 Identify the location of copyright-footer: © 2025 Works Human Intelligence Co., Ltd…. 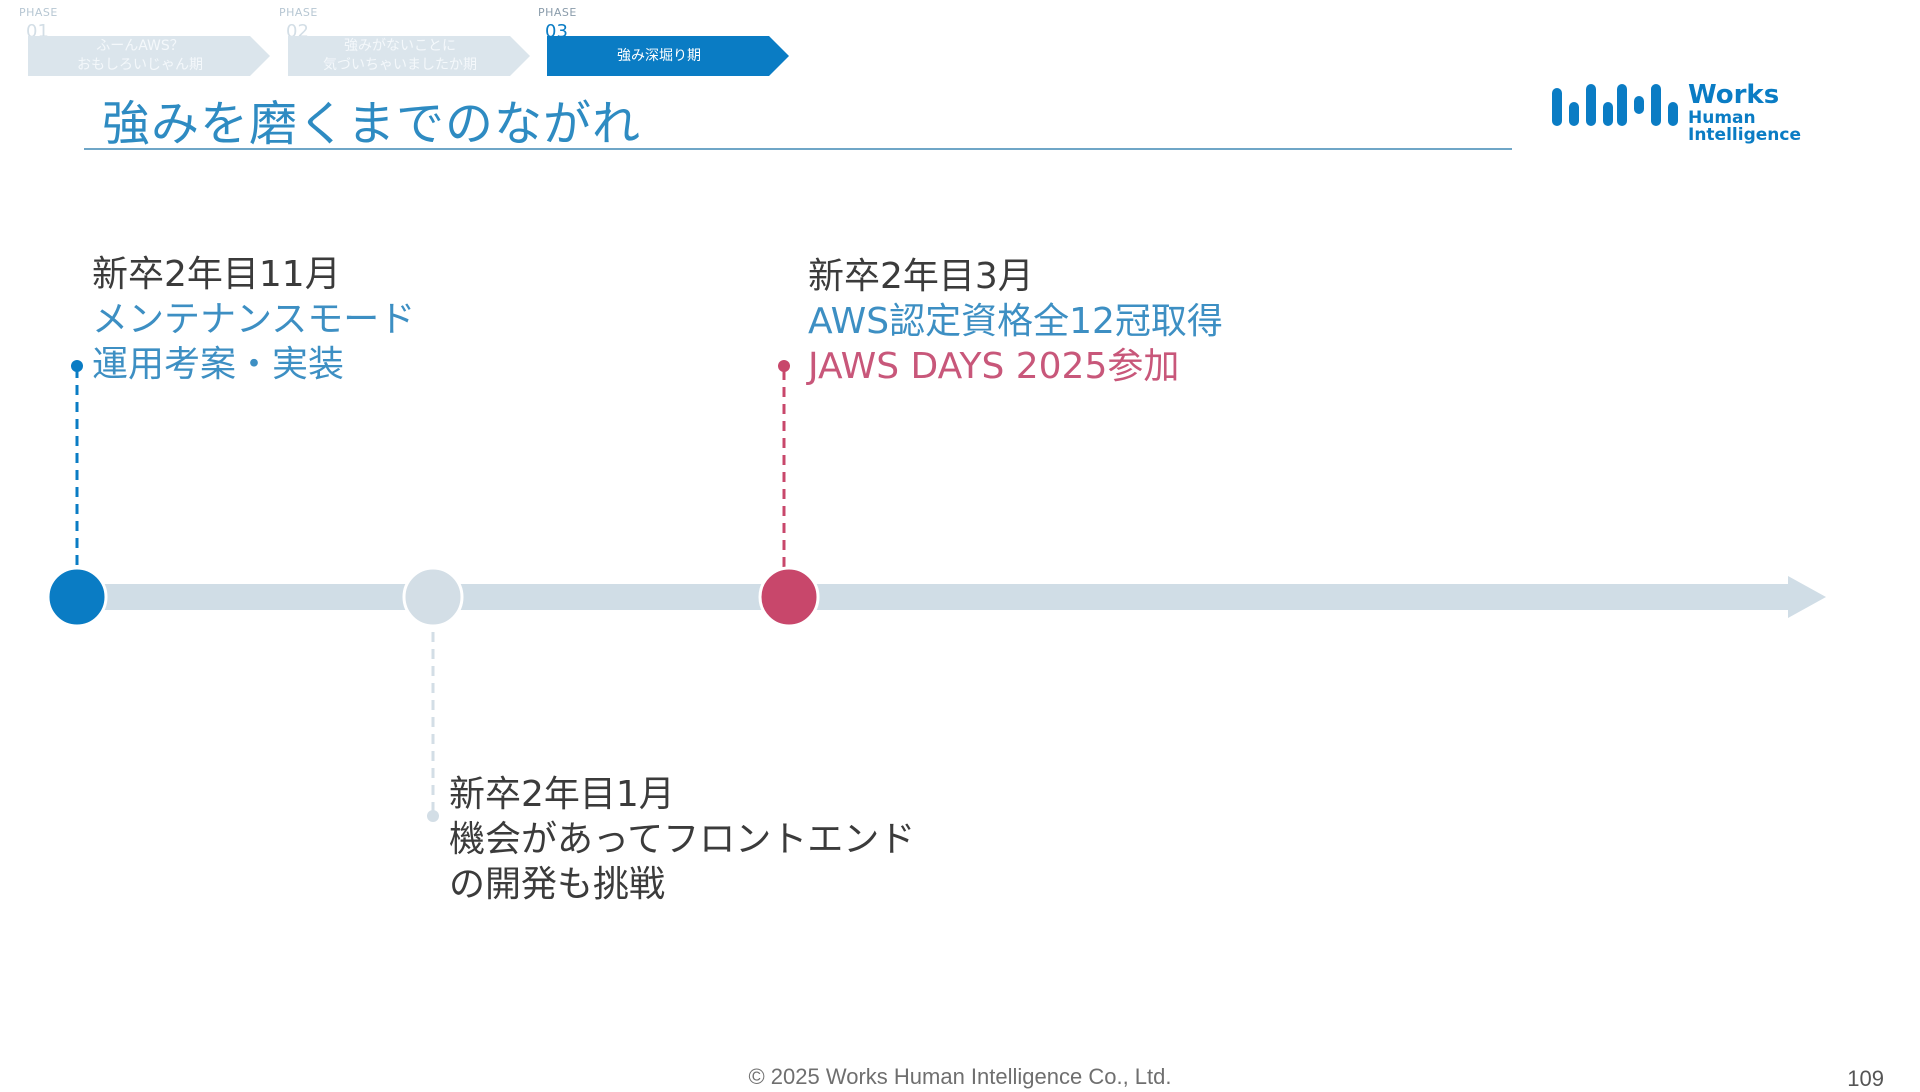
(960, 1076).